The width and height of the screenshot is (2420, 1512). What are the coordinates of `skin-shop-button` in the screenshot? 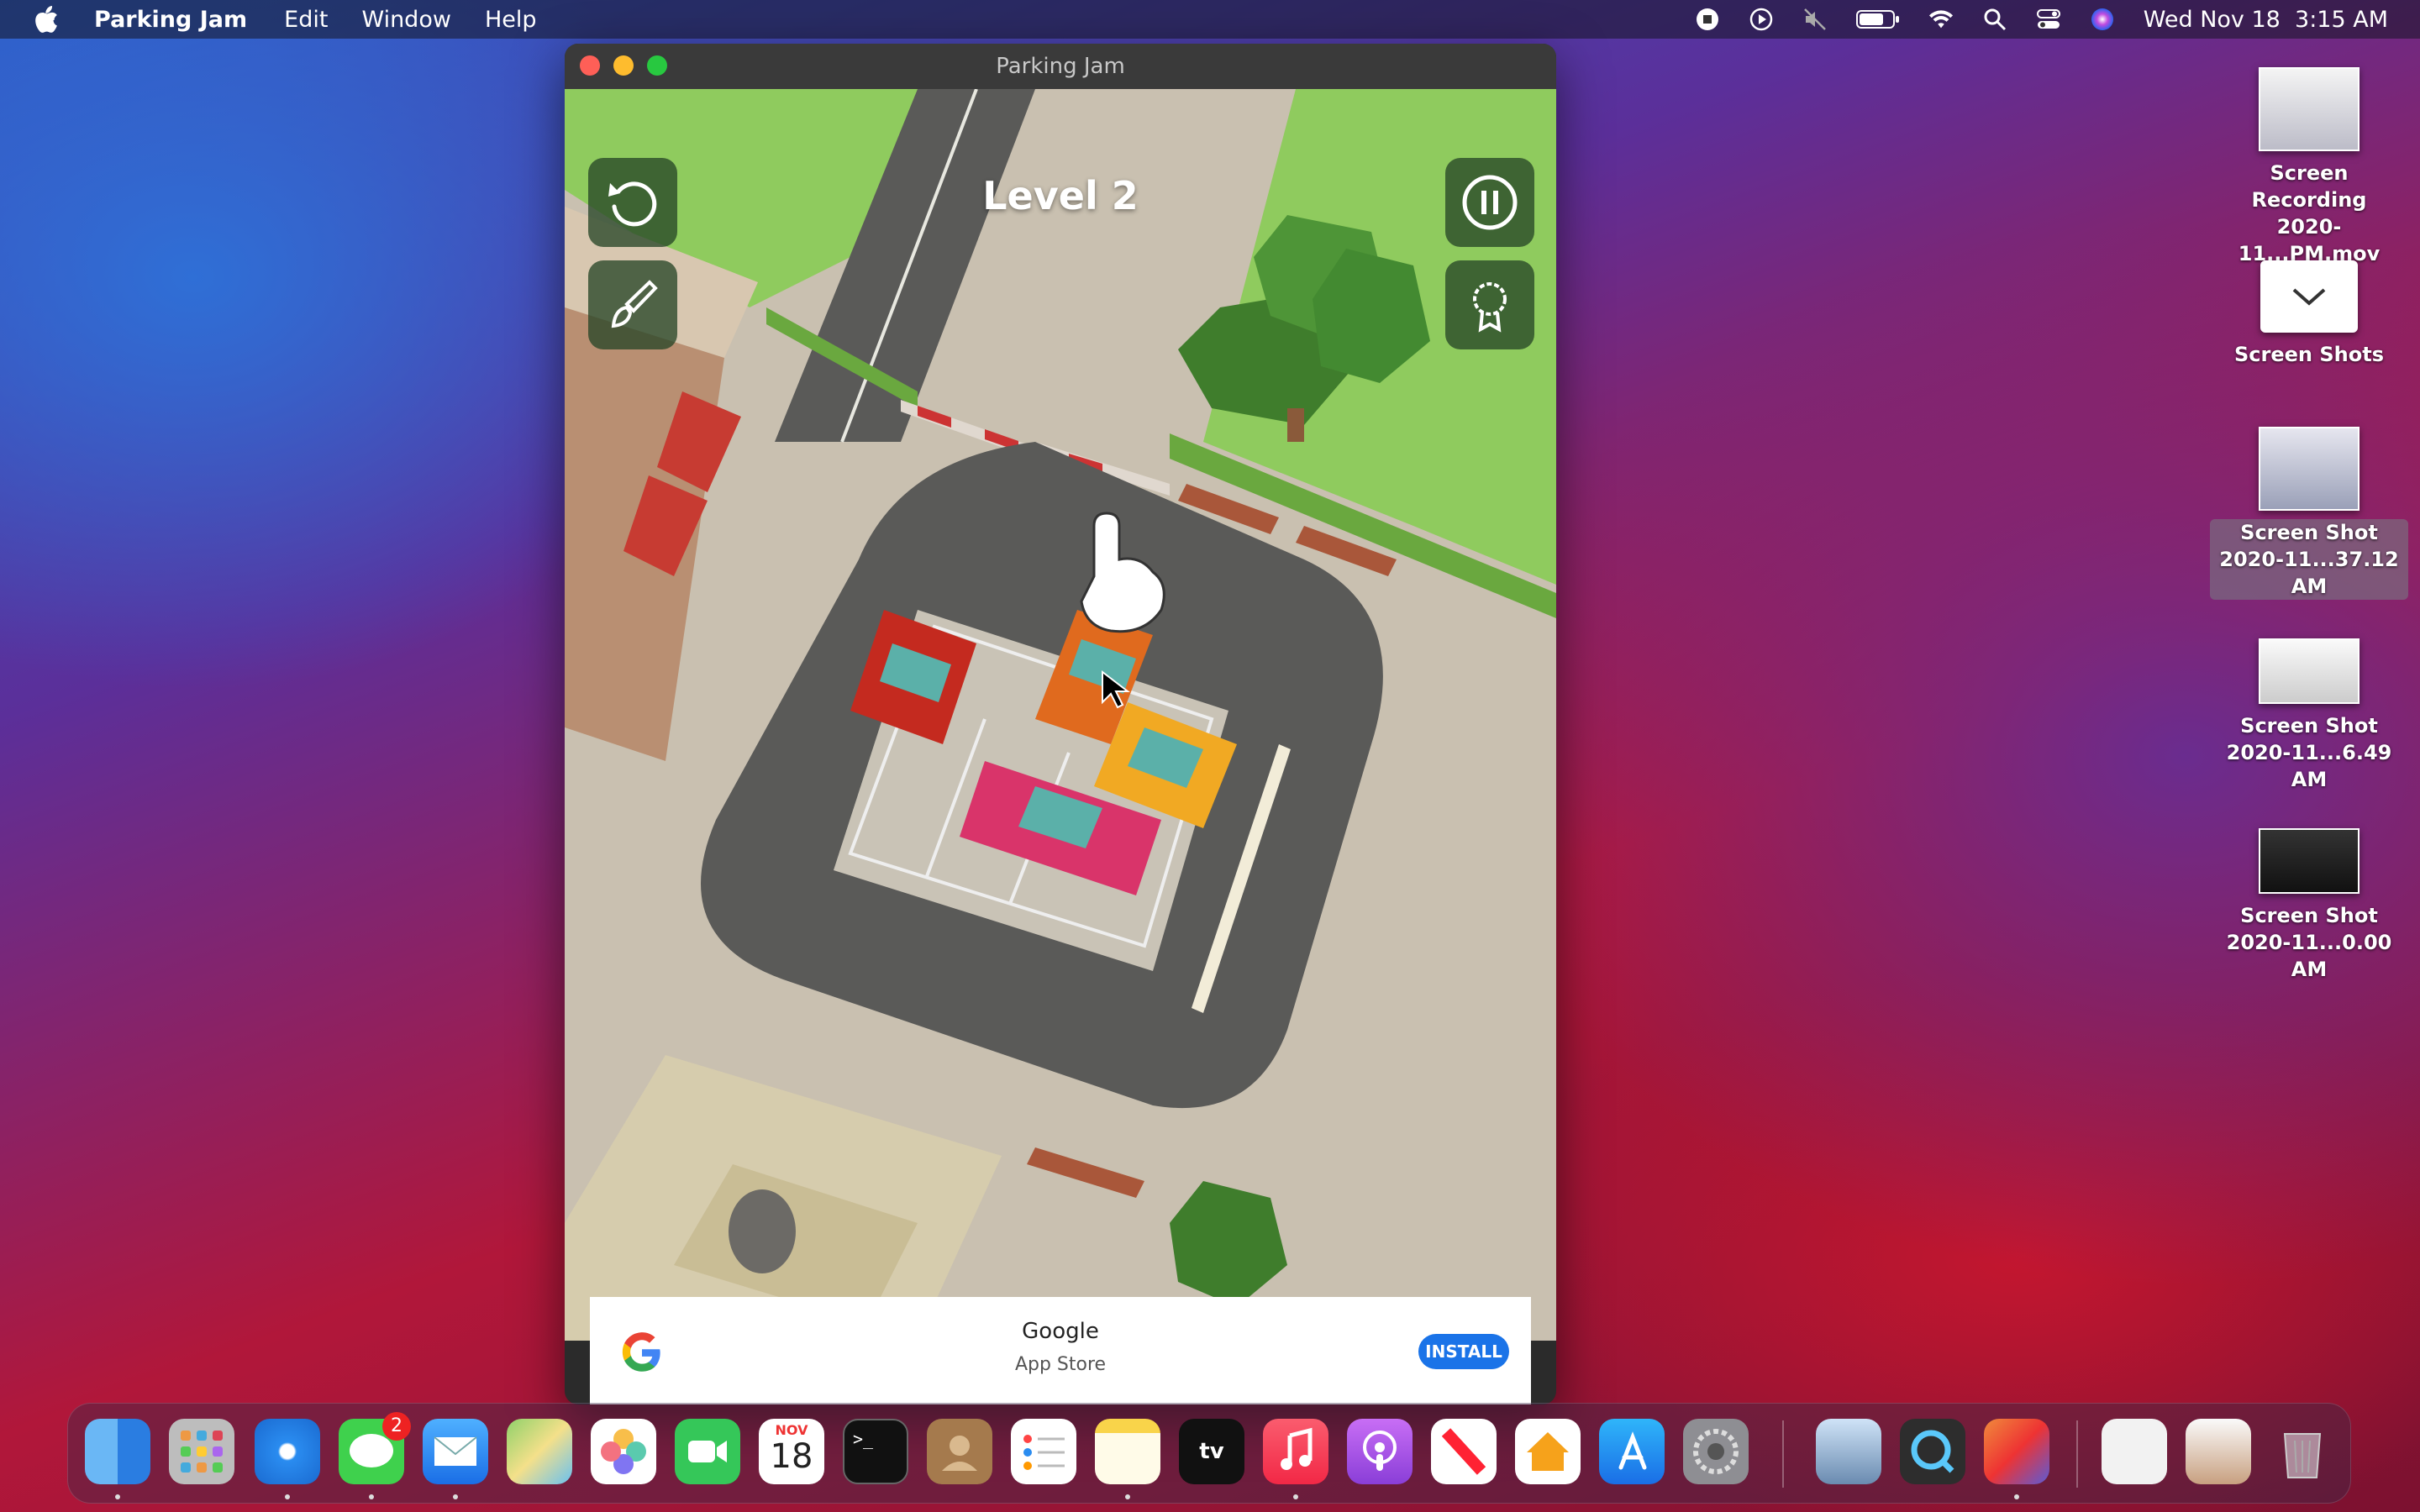 It's located at (632, 304).